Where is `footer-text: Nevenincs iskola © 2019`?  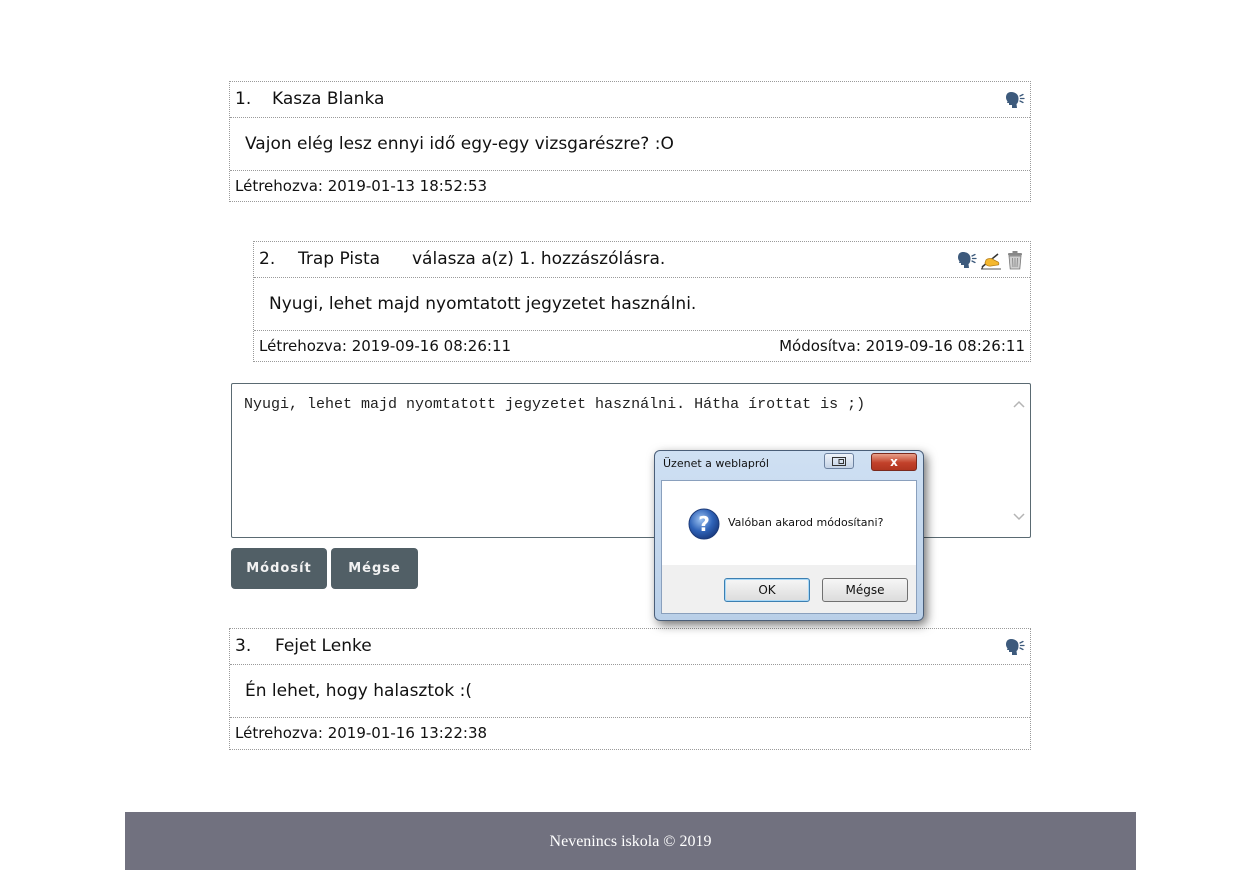
footer-text: Nevenincs iskola © 2019 is located at coordinates (630, 841).